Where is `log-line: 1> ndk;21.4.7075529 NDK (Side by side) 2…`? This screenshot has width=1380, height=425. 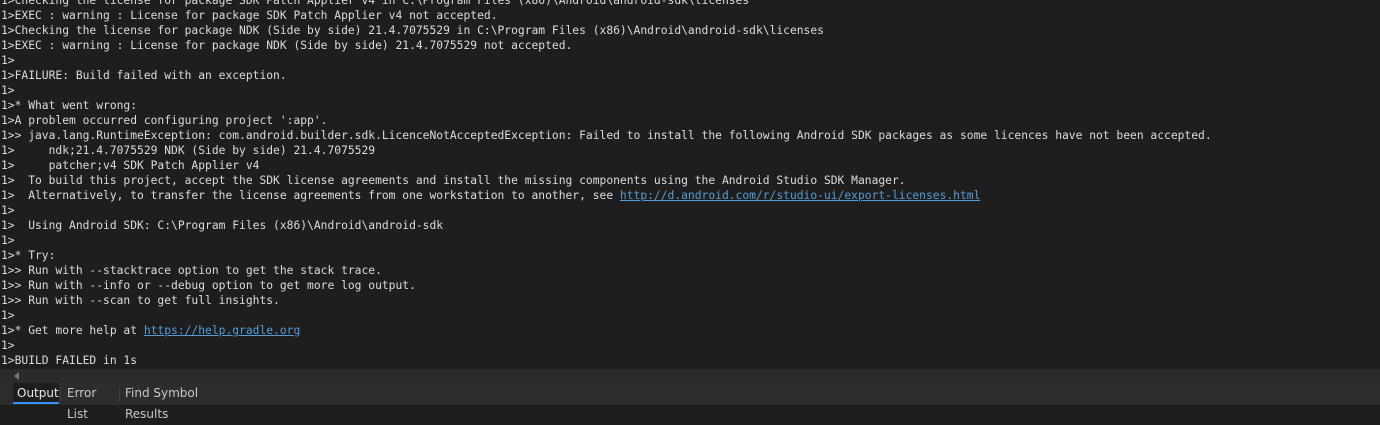 log-line: 1> ndk;21.4.7075529 NDK (Side by side) 2… is located at coordinates (606, 150).